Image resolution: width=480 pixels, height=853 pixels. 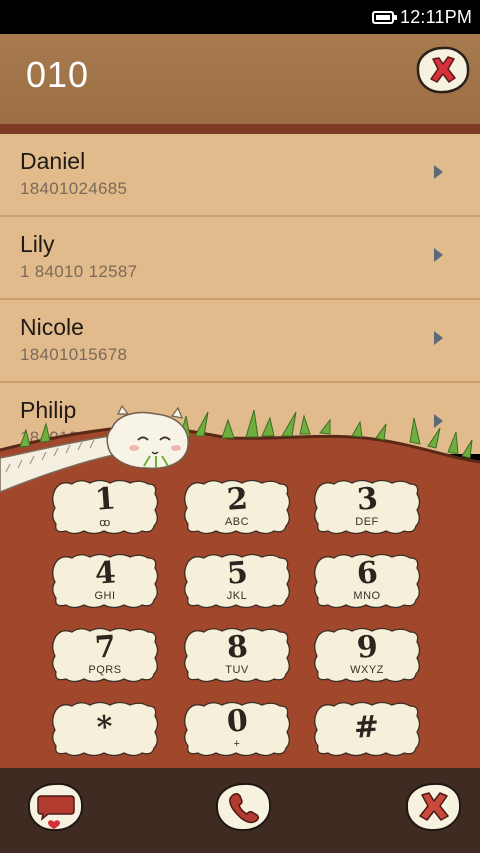 What do you see at coordinates (37, 244) in the screenshot?
I see `contact-name: Lily` at bounding box center [37, 244].